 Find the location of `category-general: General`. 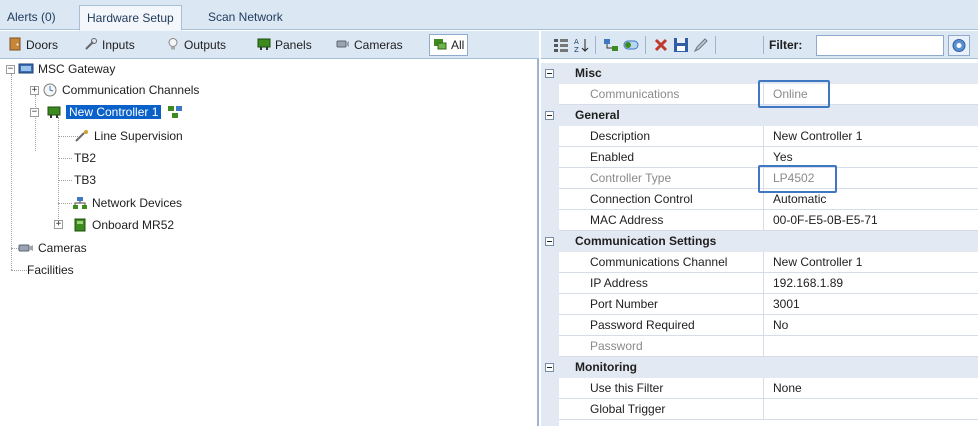

category-general: General is located at coordinates (759, 115).